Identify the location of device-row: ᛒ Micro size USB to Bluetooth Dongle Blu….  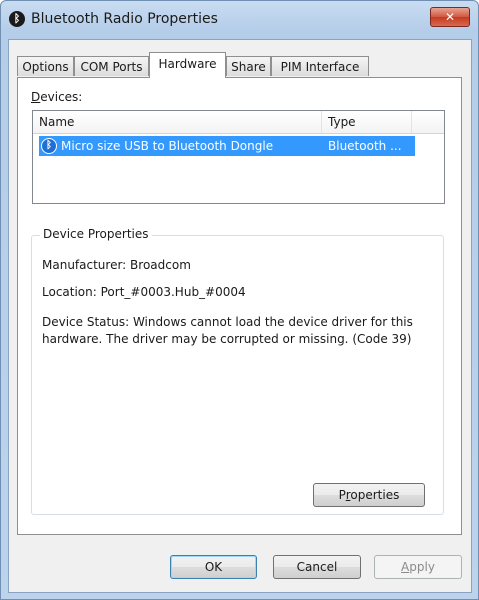
(227, 146).